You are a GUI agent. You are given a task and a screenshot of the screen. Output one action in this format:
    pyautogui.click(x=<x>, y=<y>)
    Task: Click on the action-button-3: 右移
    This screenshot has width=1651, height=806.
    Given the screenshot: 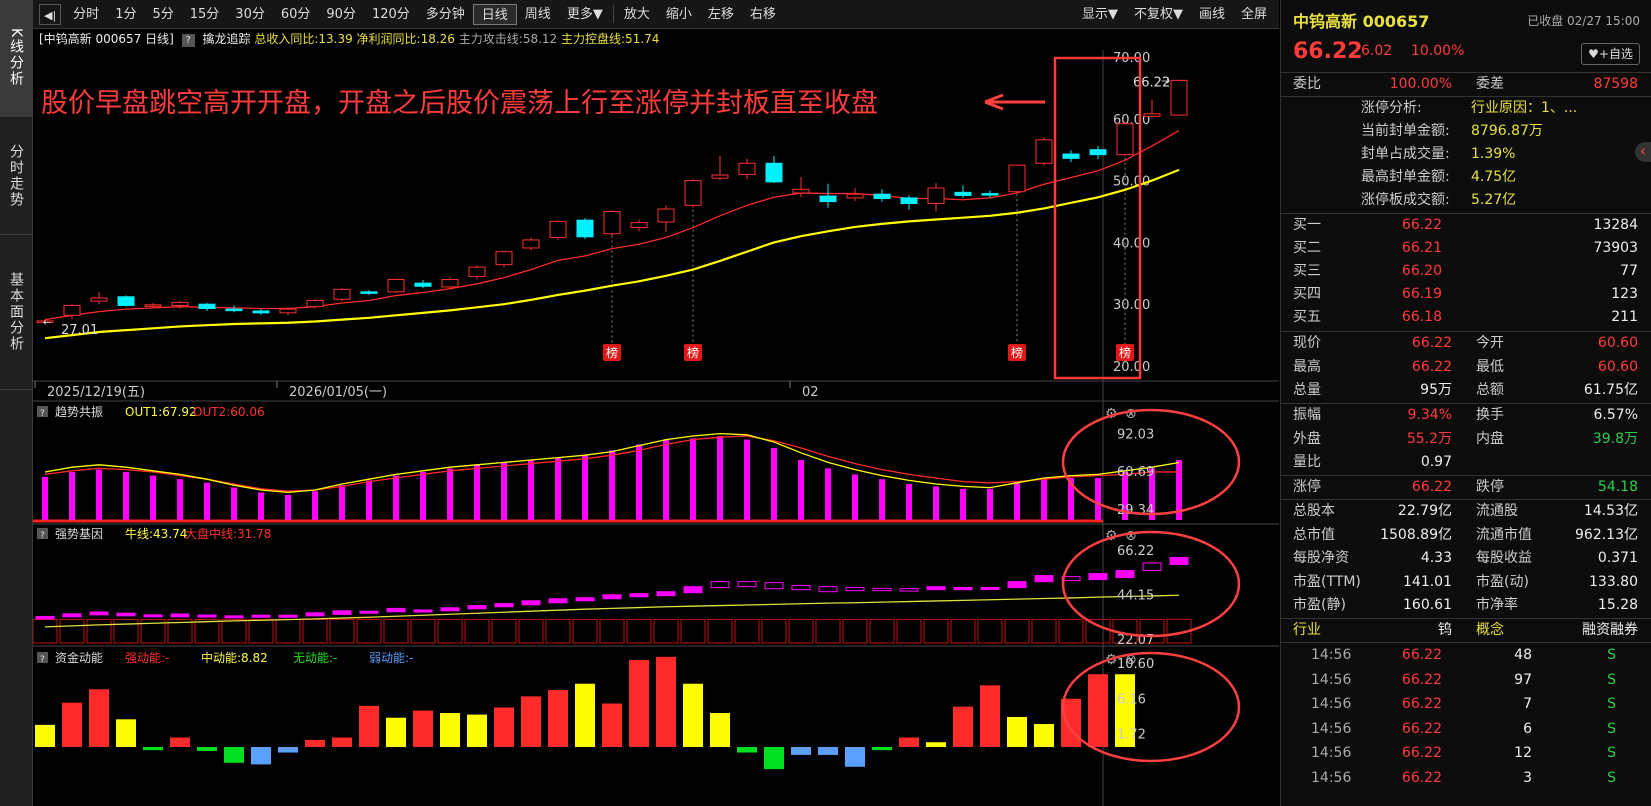 What is the action you would take?
    pyautogui.click(x=763, y=14)
    